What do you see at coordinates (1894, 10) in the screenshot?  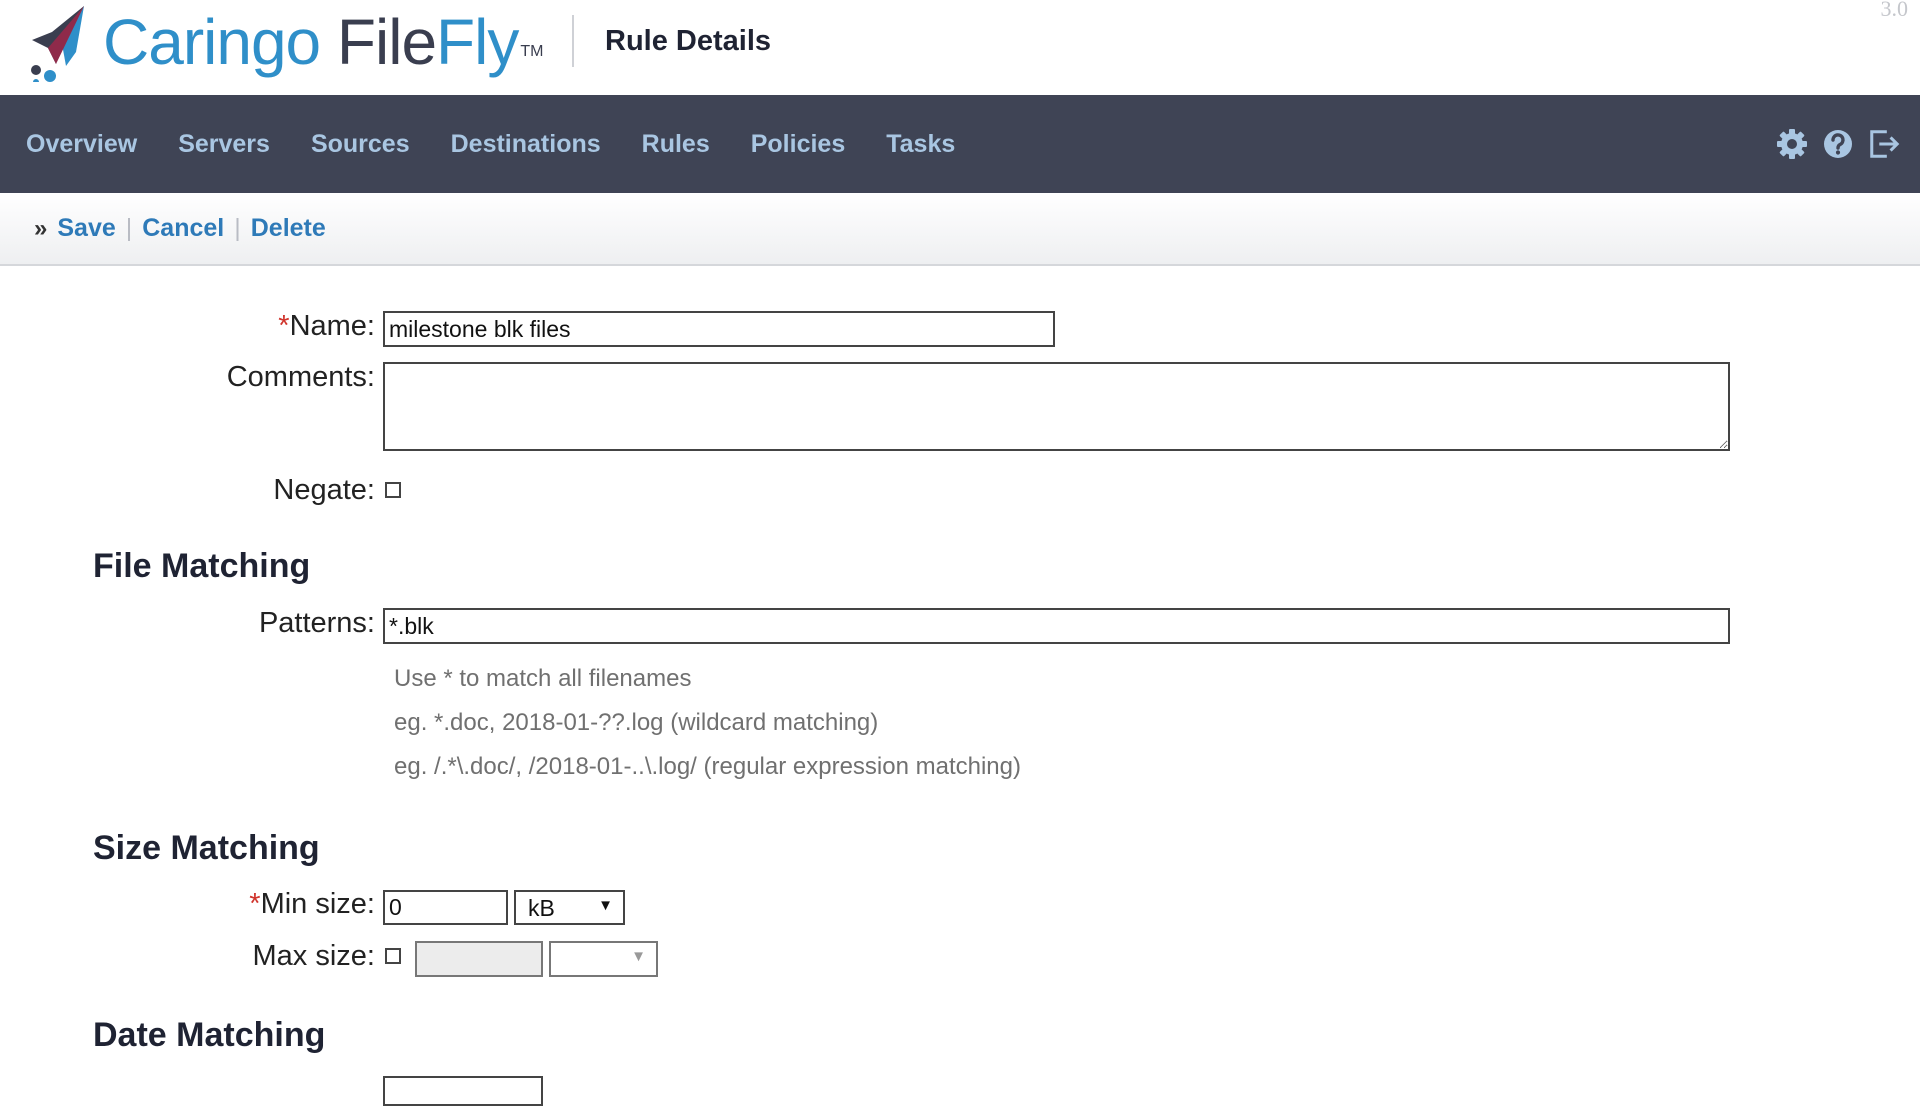 I see `version-label: 3.0` at bounding box center [1894, 10].